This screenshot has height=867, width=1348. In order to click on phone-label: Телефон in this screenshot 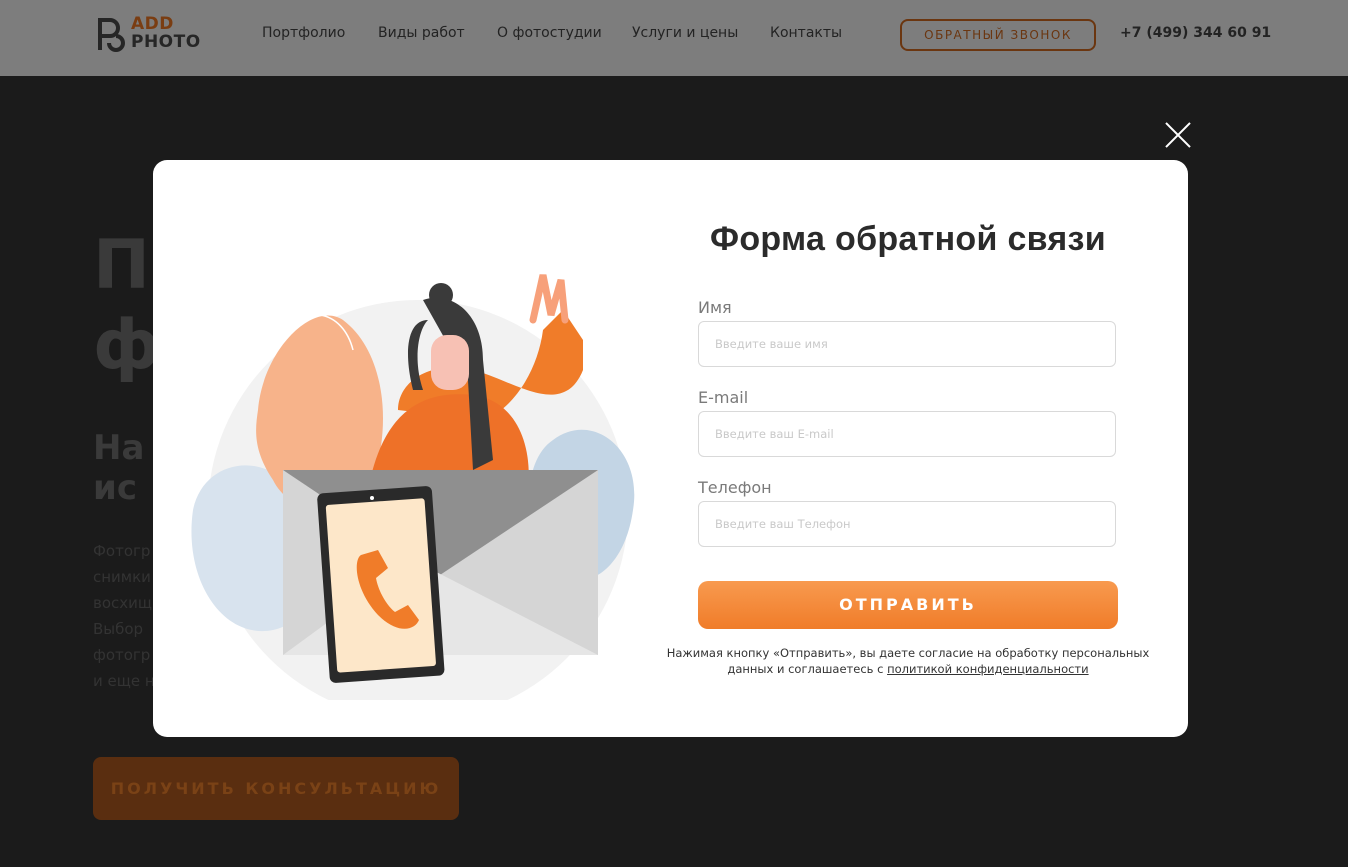, I will do `click(735, 487)`.